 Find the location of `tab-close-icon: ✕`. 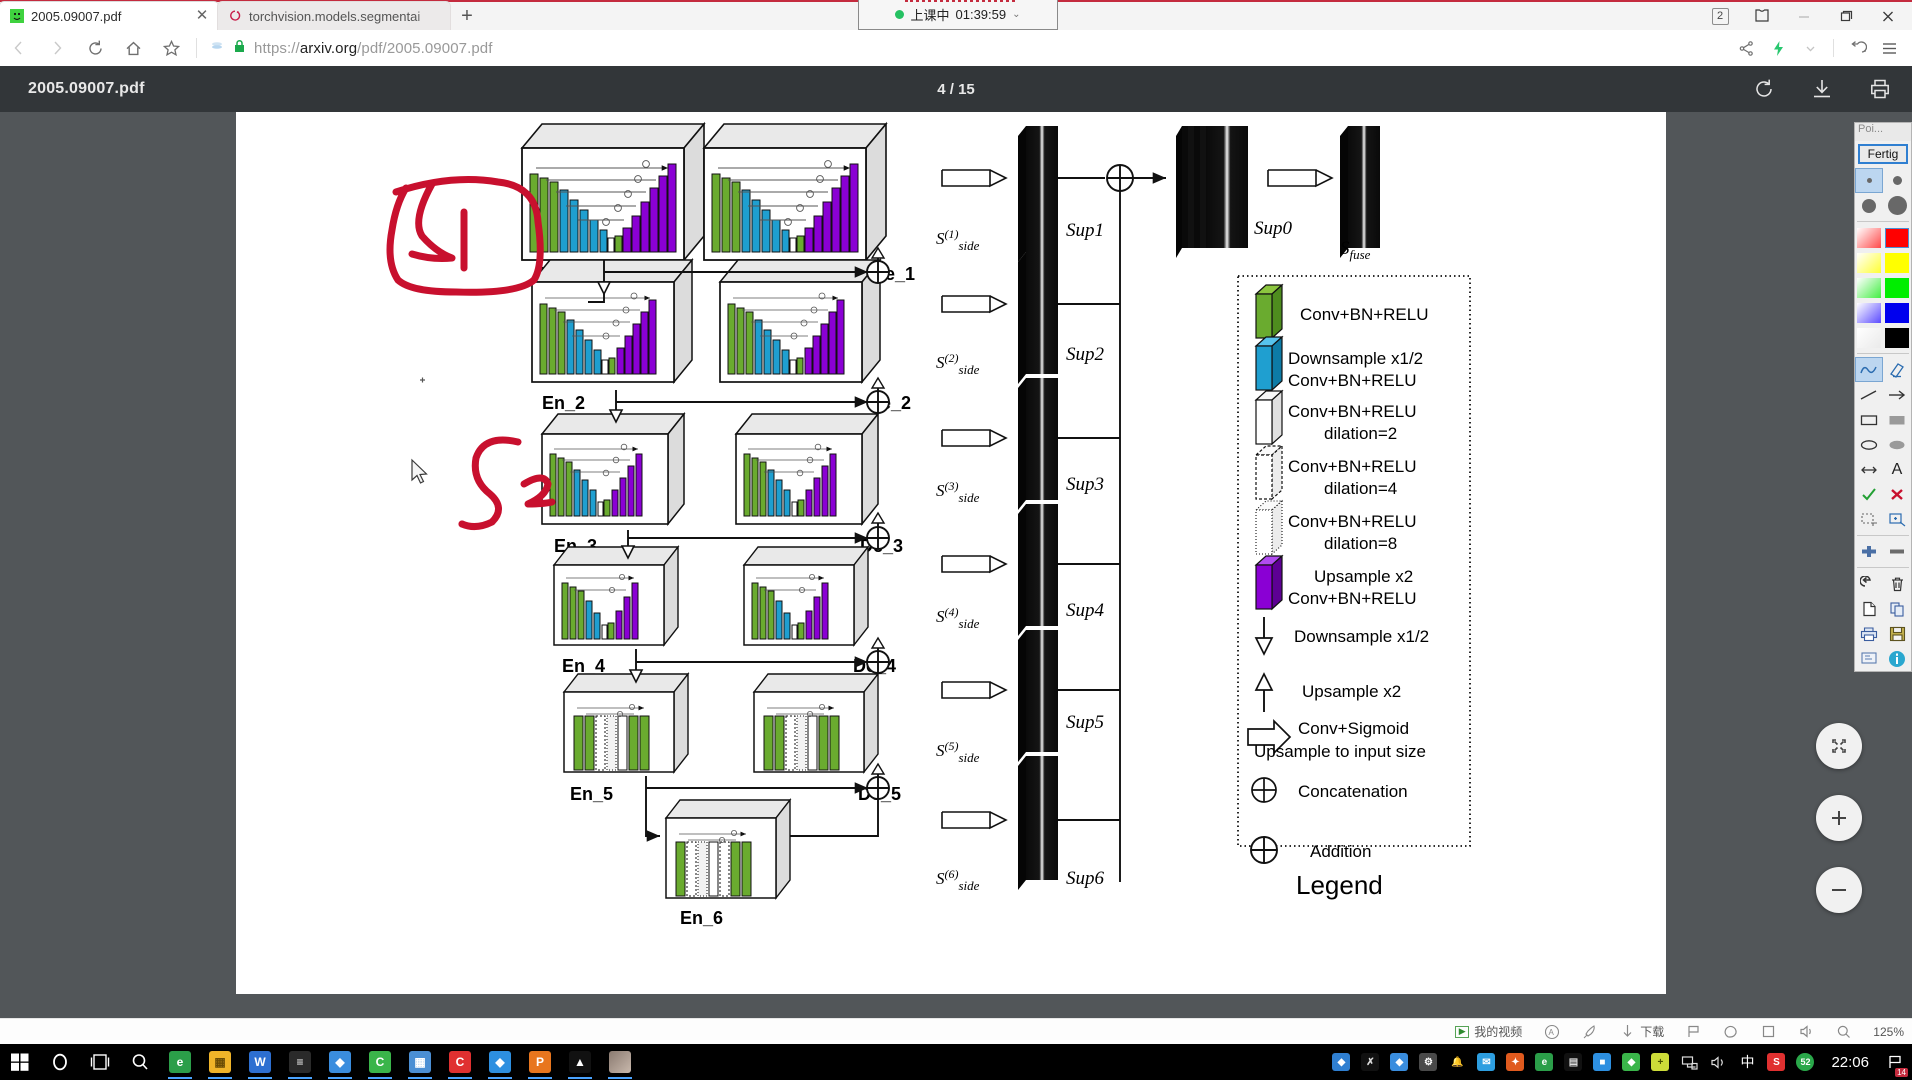

tab-close-icon: ✕ is located at coordinates (202, 16).